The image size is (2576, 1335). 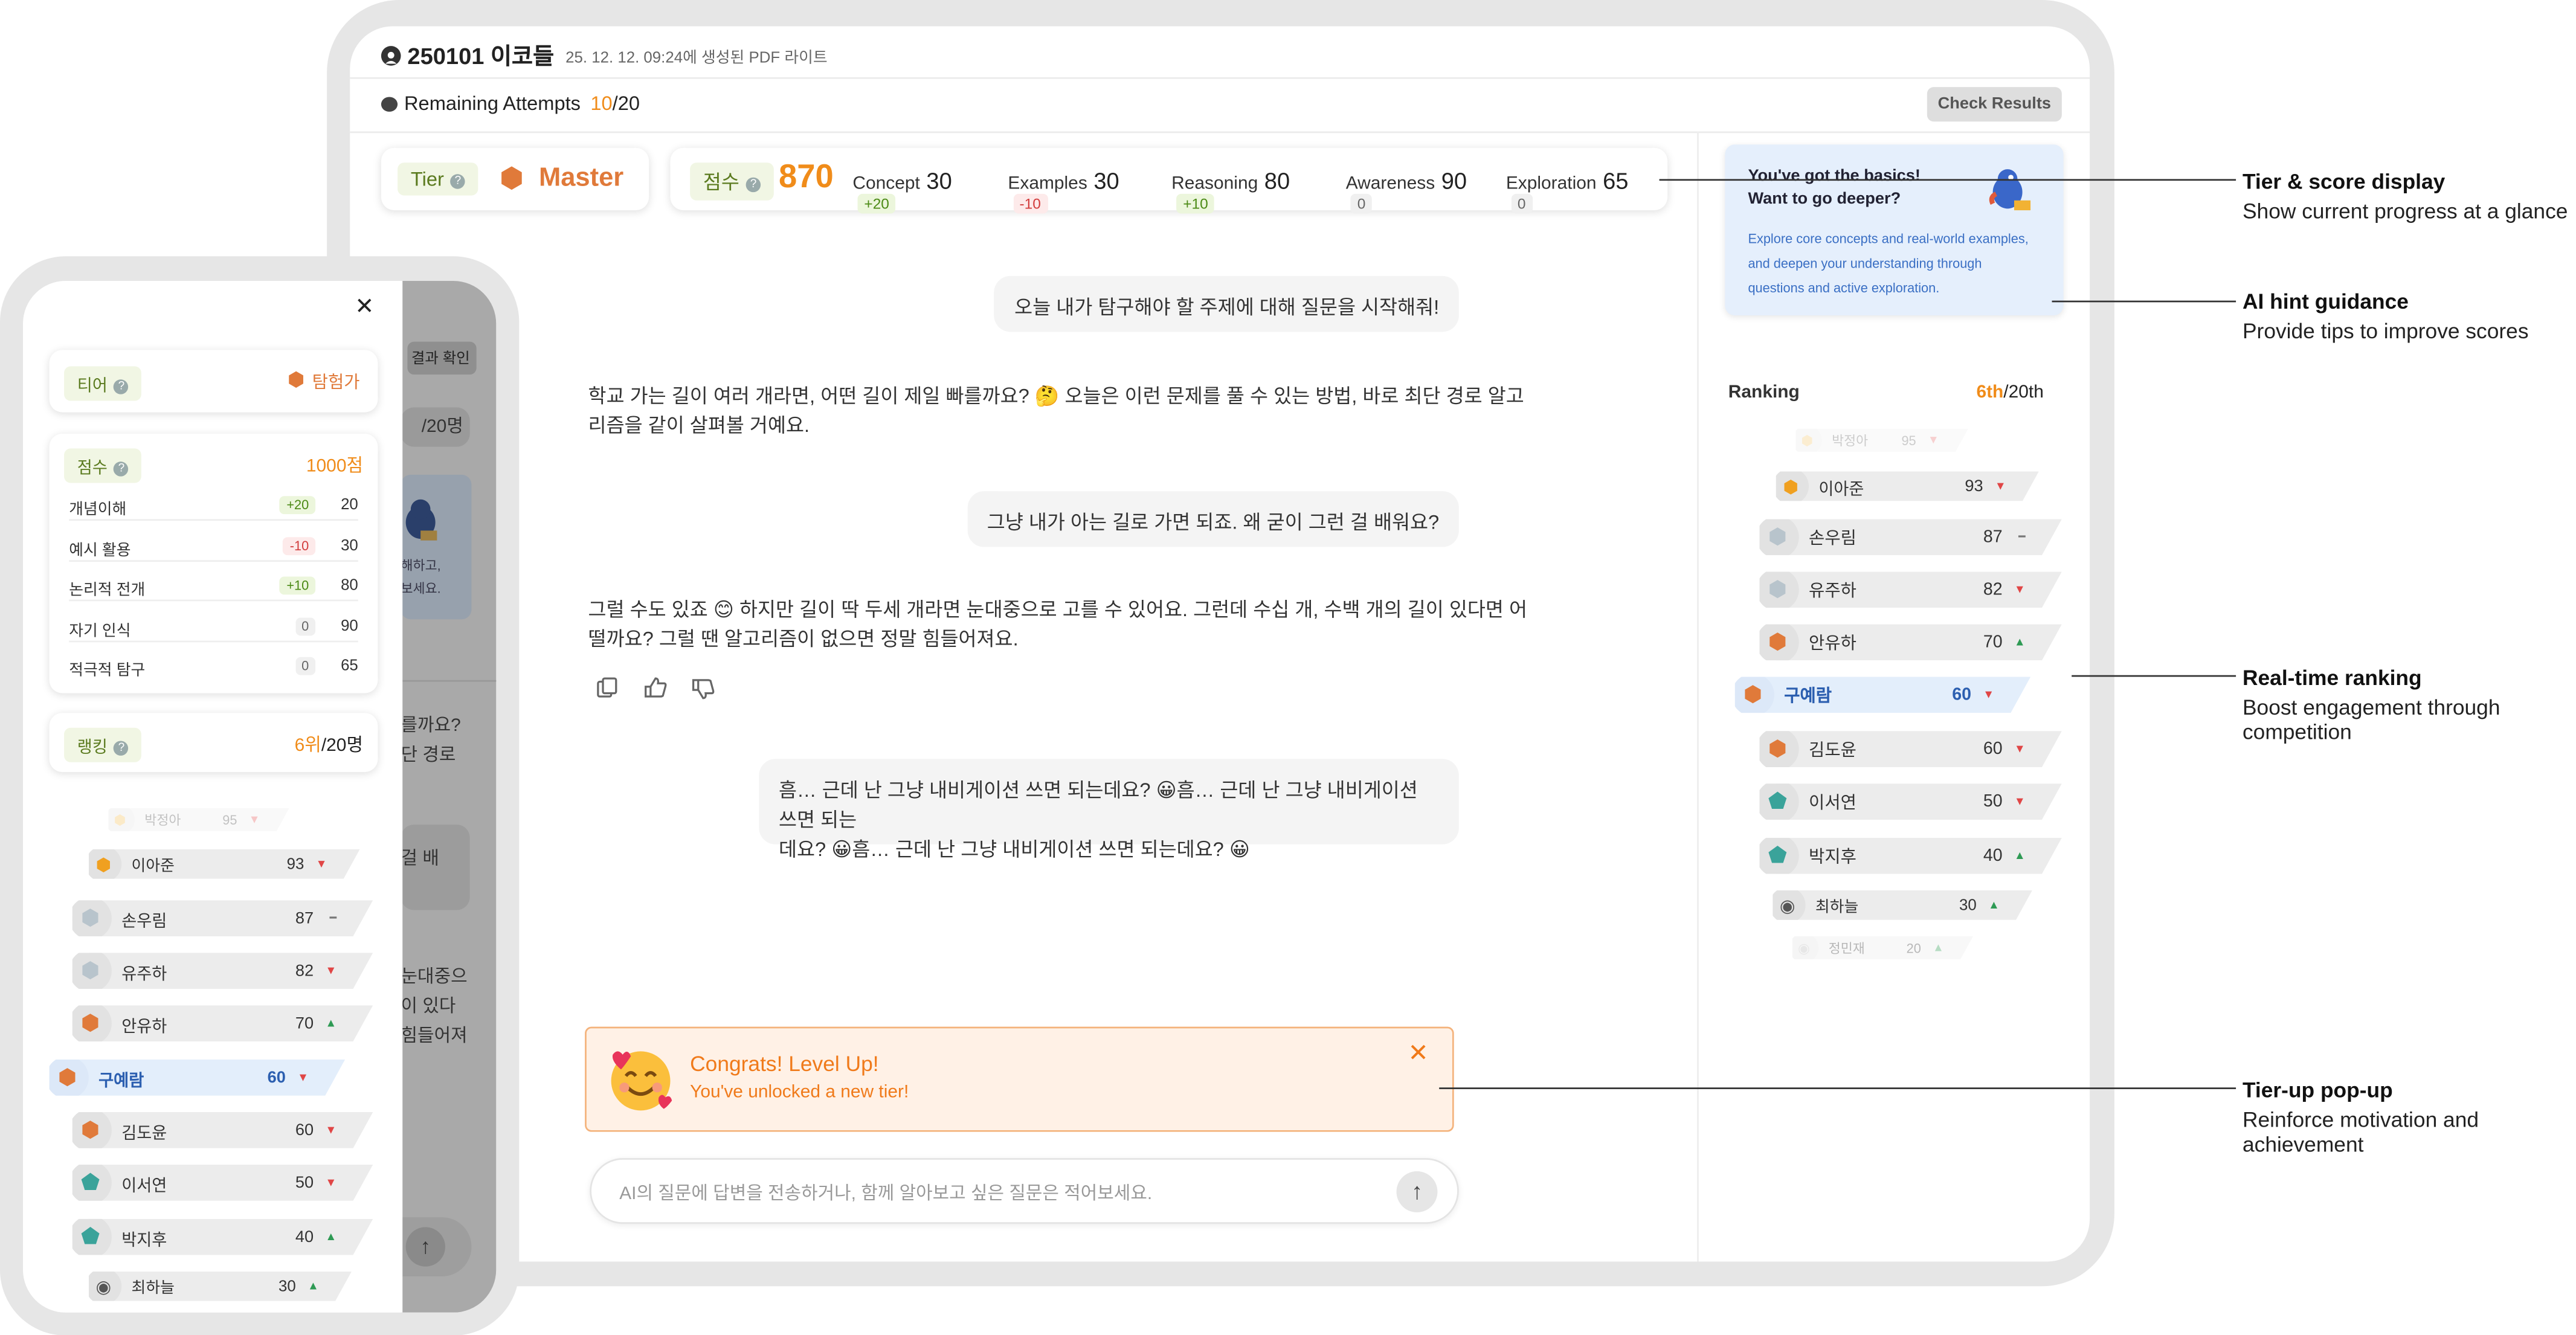 What do you see at coordinates (1913, 948) in the screenshot?
I see `ranking-score: 20` at bounding box center [1913, 948].